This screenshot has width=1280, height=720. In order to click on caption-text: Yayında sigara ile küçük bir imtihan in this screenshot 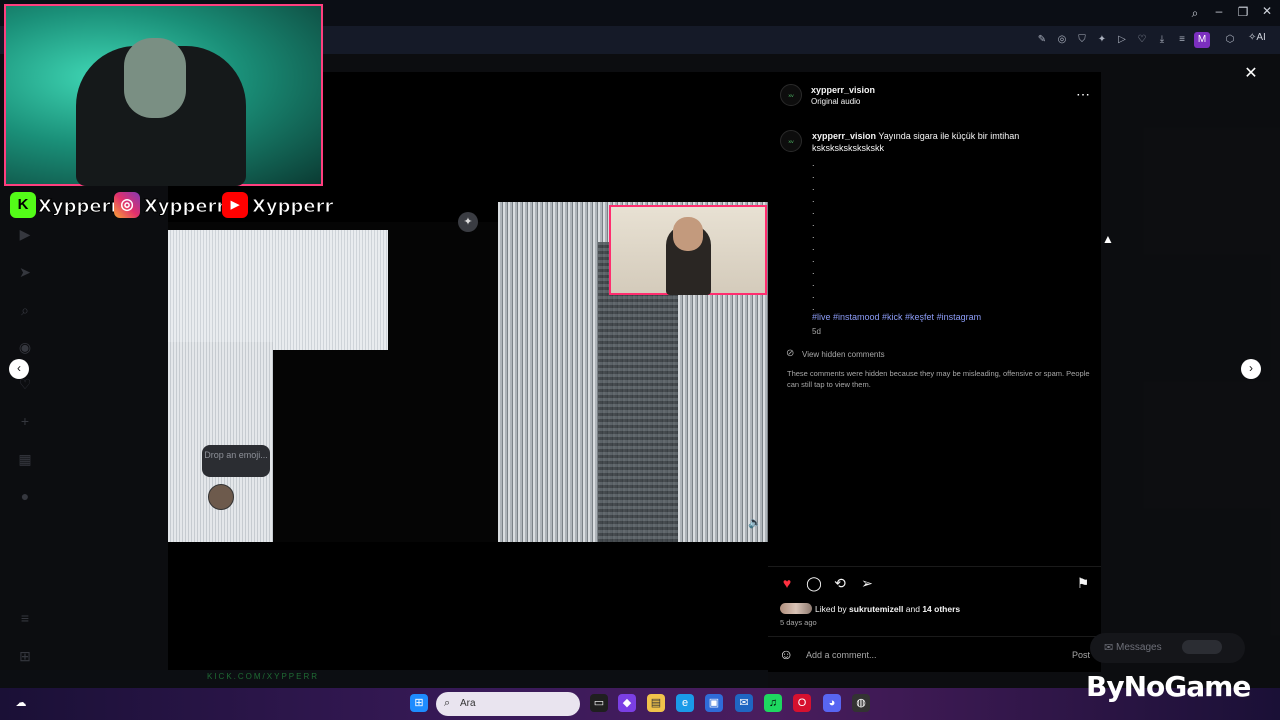, I will do `click(949, 136)`.